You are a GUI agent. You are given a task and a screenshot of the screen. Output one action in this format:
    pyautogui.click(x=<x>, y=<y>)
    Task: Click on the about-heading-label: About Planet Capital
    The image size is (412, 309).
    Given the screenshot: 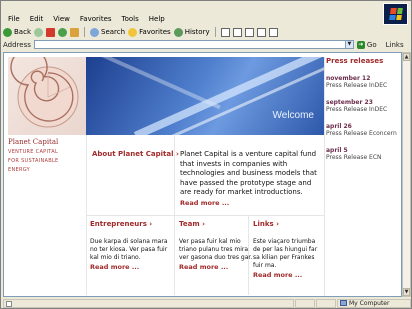 What is the action you would take?
    pyautogui.click(x=133, y=154)
    